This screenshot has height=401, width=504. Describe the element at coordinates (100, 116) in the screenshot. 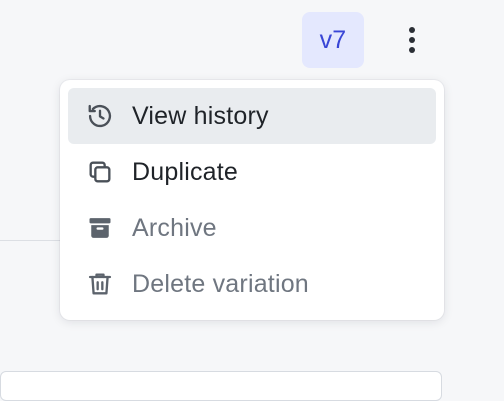

I see `history-icon` at that location.